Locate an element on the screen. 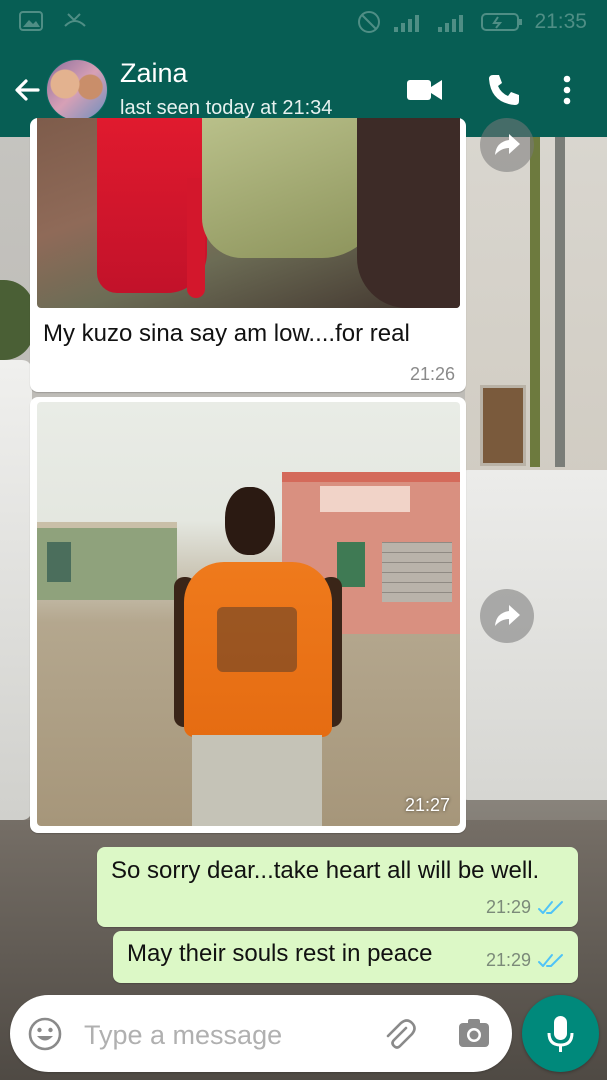  message-composer is located at coordinates (261, 1033).